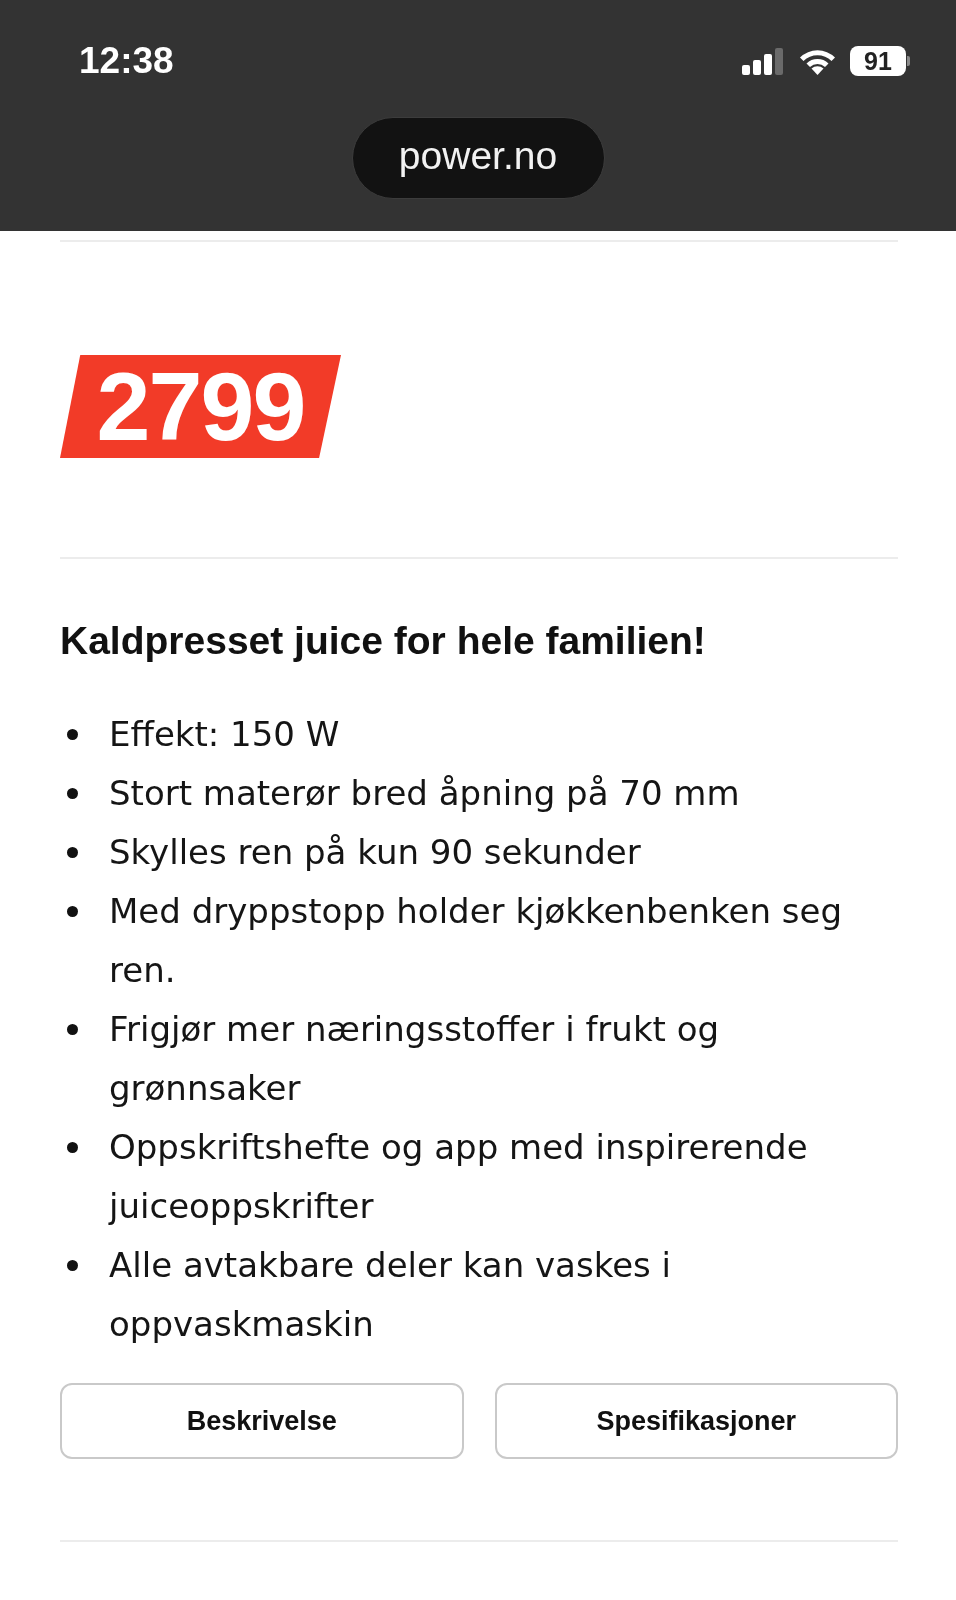 Image resolution: width=956 pixels, height=1600 pixels. Describe the element at coordinates (391, 1295) in the screenshot. I see `feature-text: Alle avtakbare deler kan vaskes i oppvaskmaskin` at that location.